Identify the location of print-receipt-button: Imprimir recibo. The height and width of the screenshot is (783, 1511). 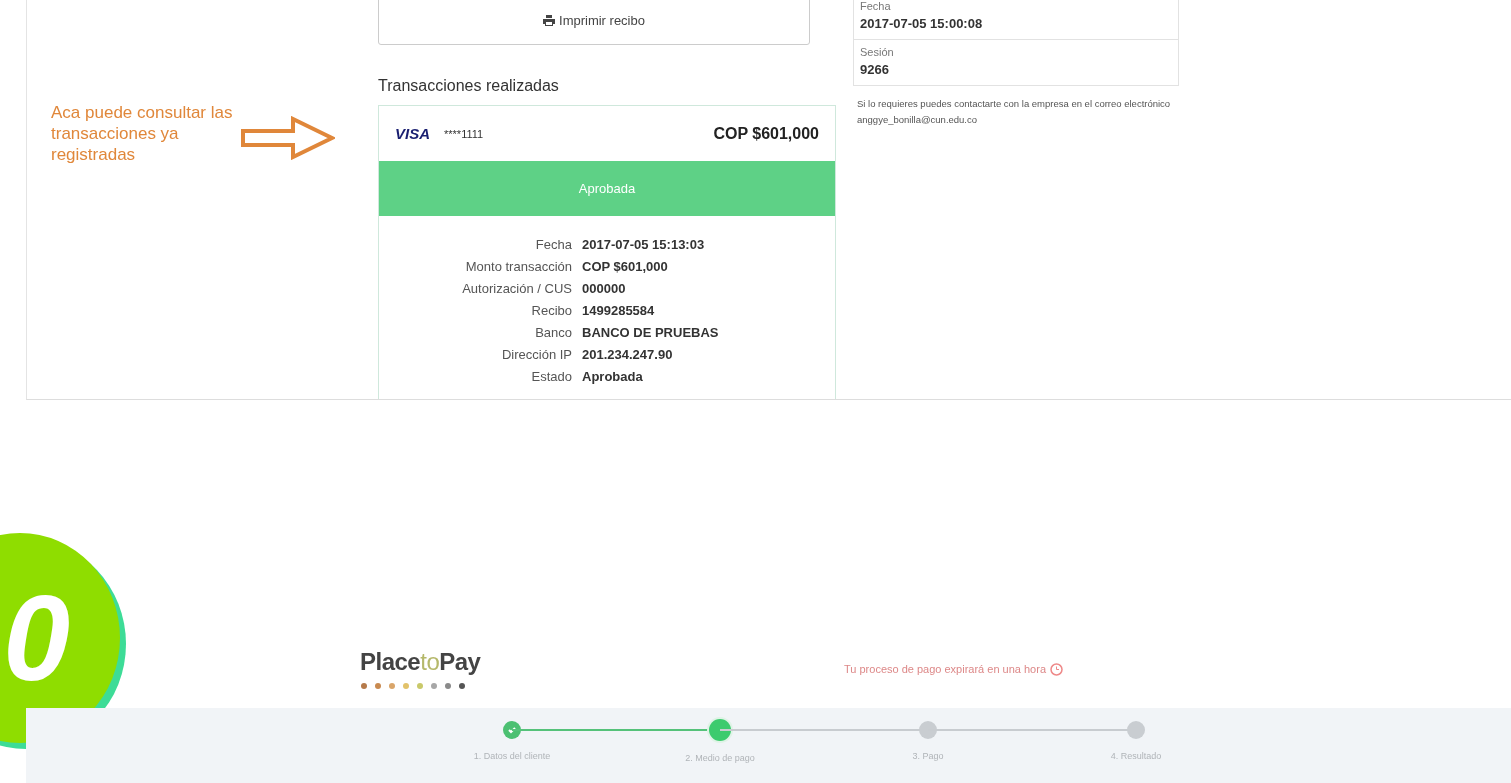
(594, 22).